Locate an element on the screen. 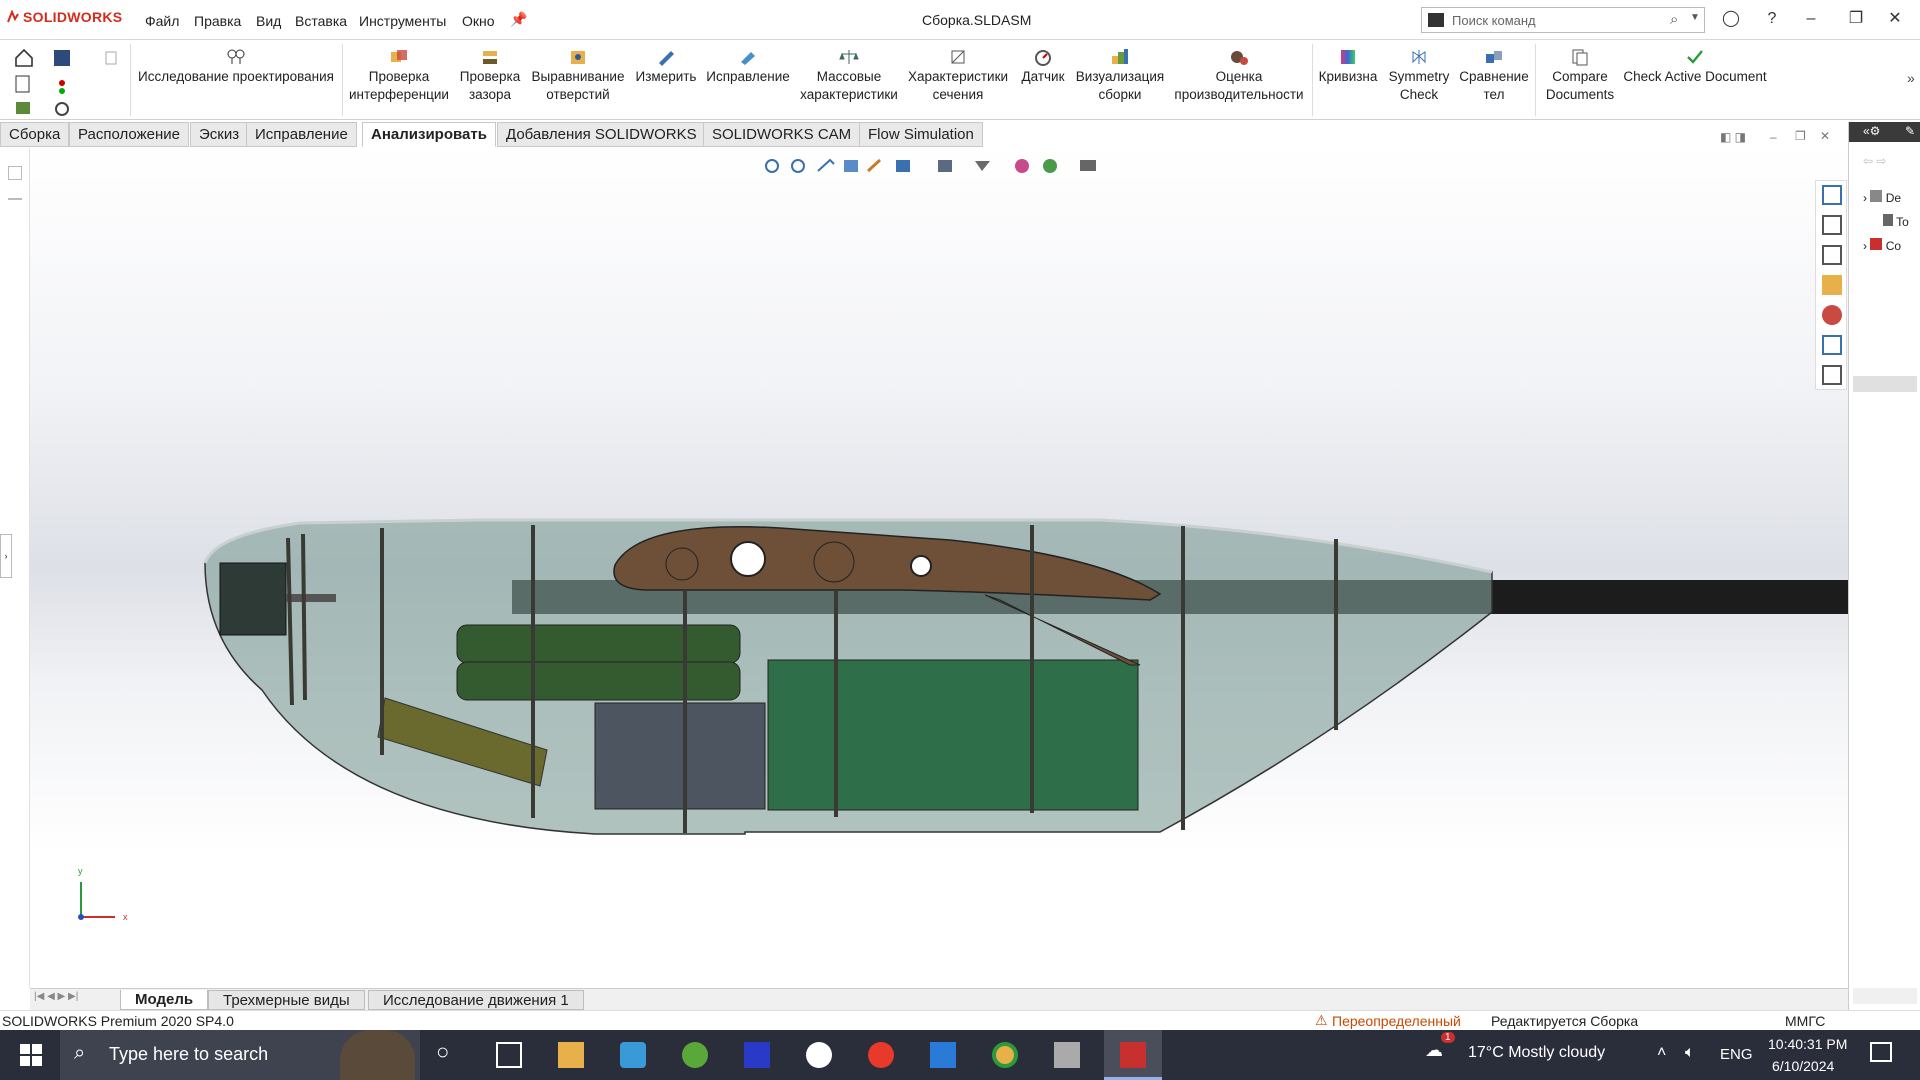  restore-icon: ❐ is located at coordinates (1856, 19).